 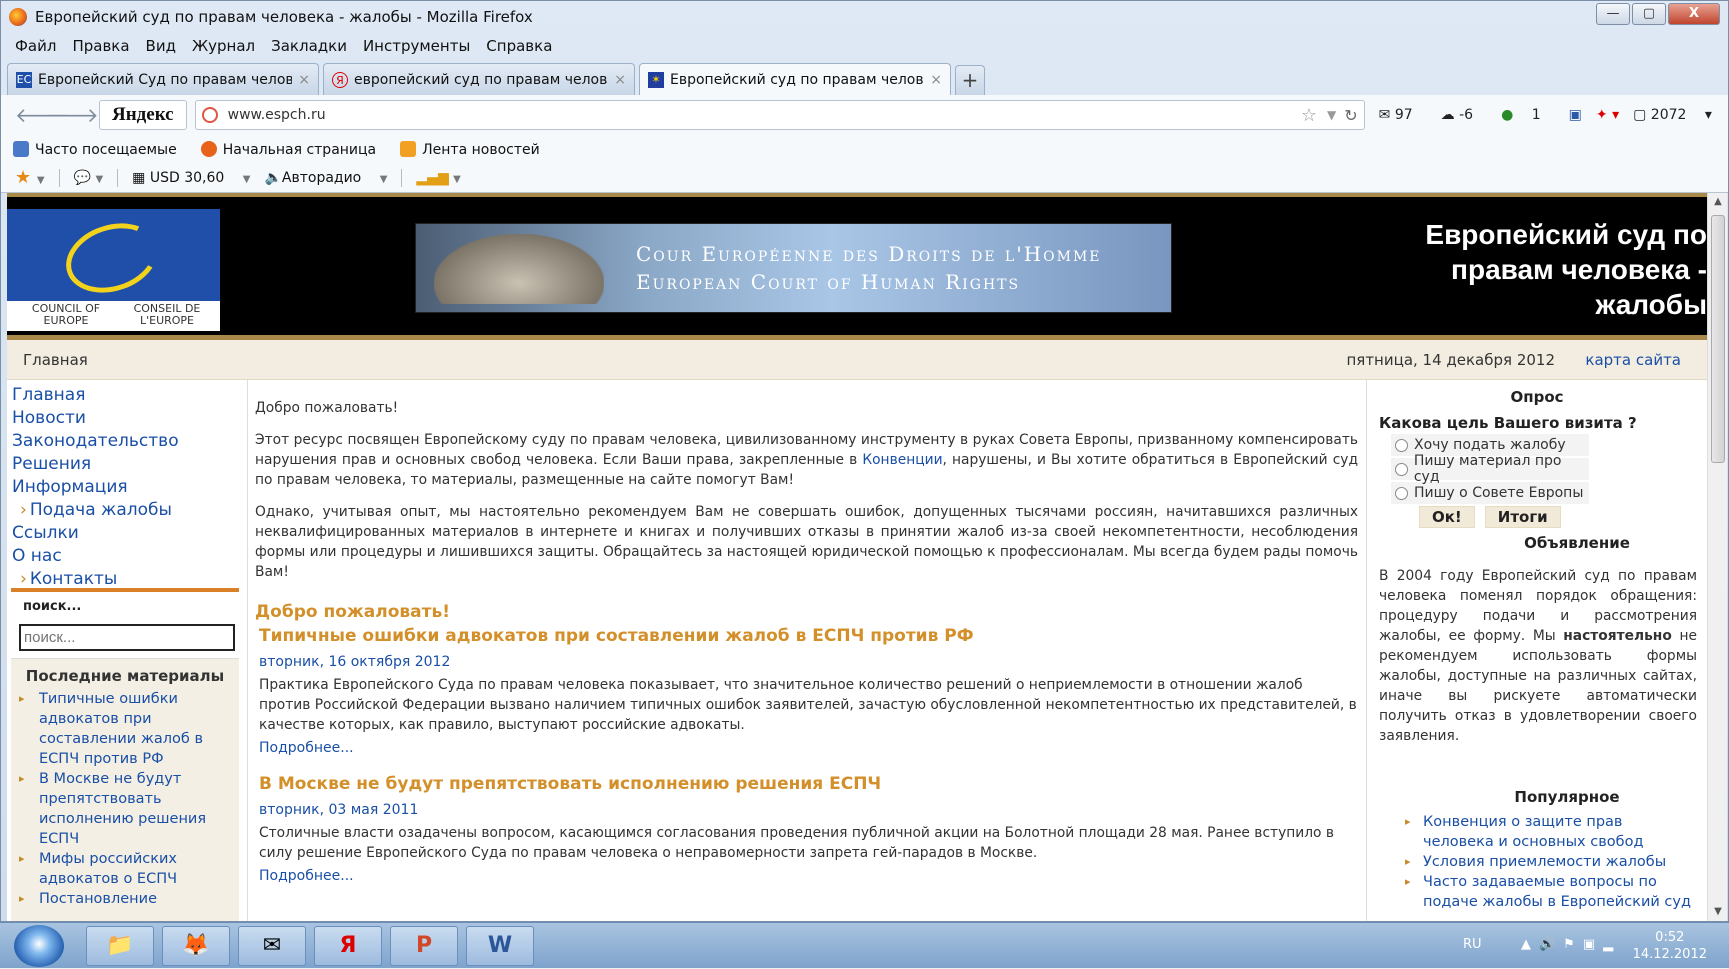 What do you see at coordinates (1490, 493) in the screenshot?
I see `poll-option: Пишу о Совете Европы` at bounding box center [1490, 493].